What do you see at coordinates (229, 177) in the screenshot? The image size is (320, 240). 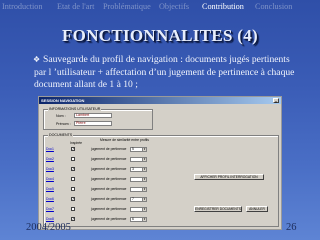 I see `afficher-profil-button: AFFICHER PROFIL INTERROGATION` at bounding box center [229, 177].